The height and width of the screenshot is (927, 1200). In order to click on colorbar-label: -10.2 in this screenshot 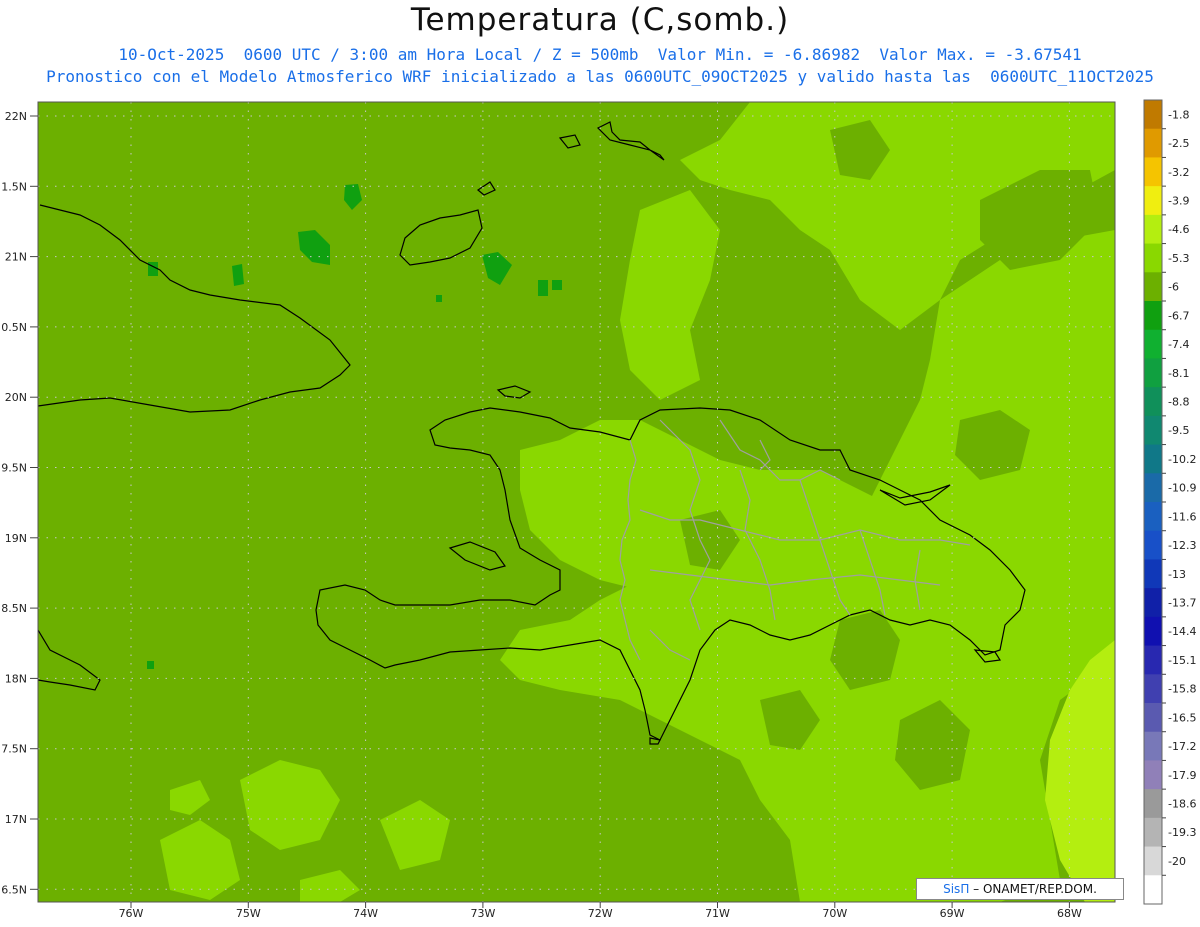, I will do `click(1182, 459)`.